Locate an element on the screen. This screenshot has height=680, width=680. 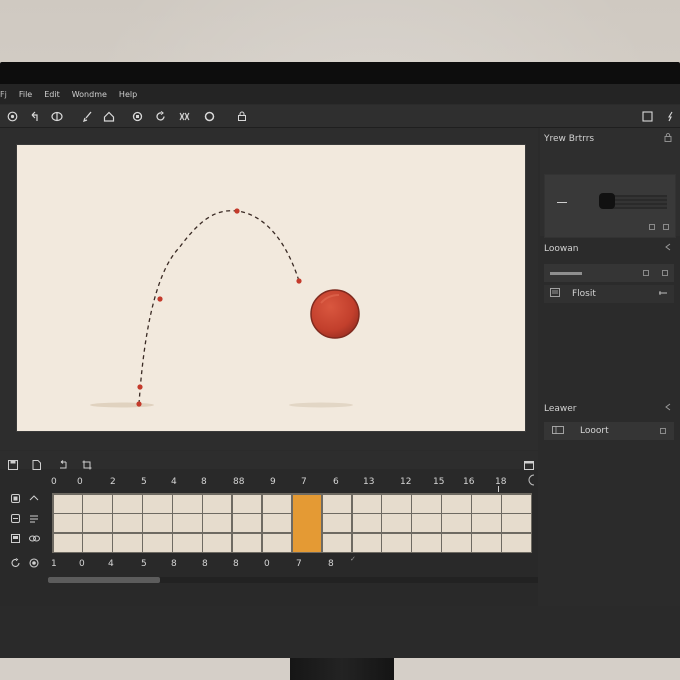
location-panel-title: Loowan is located at coordinates (561, 249).